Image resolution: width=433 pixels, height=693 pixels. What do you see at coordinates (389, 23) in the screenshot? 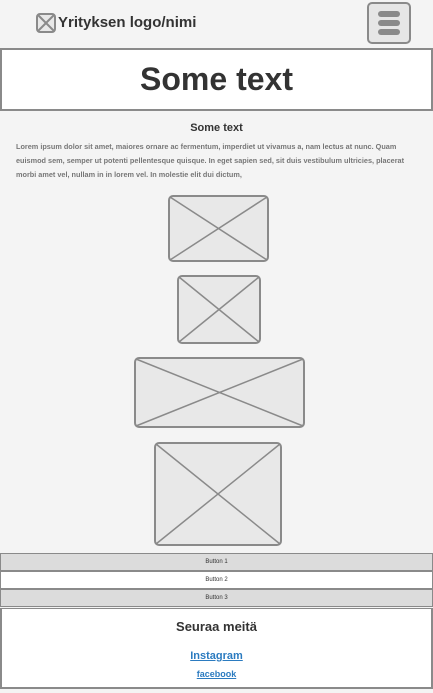
I see `hamburger-menu-icon` at bounding box center [389, 23].